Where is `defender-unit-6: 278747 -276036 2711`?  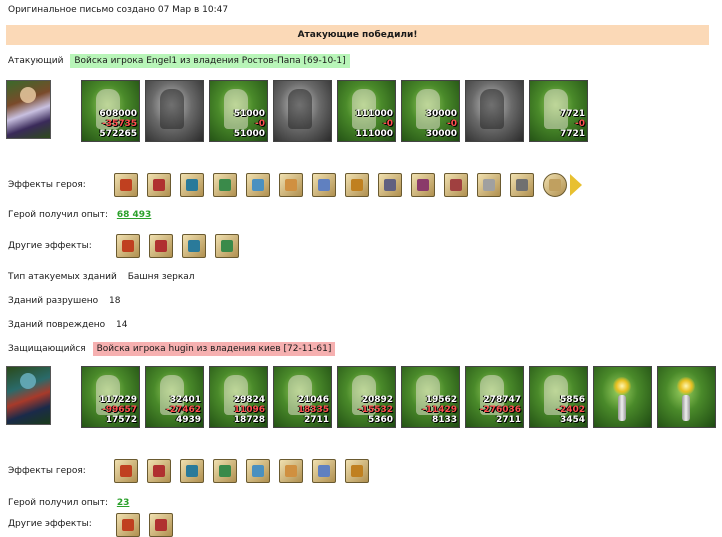 defender-unit-6: 278747 -276036 2711 is located at coordinates (494, 397).